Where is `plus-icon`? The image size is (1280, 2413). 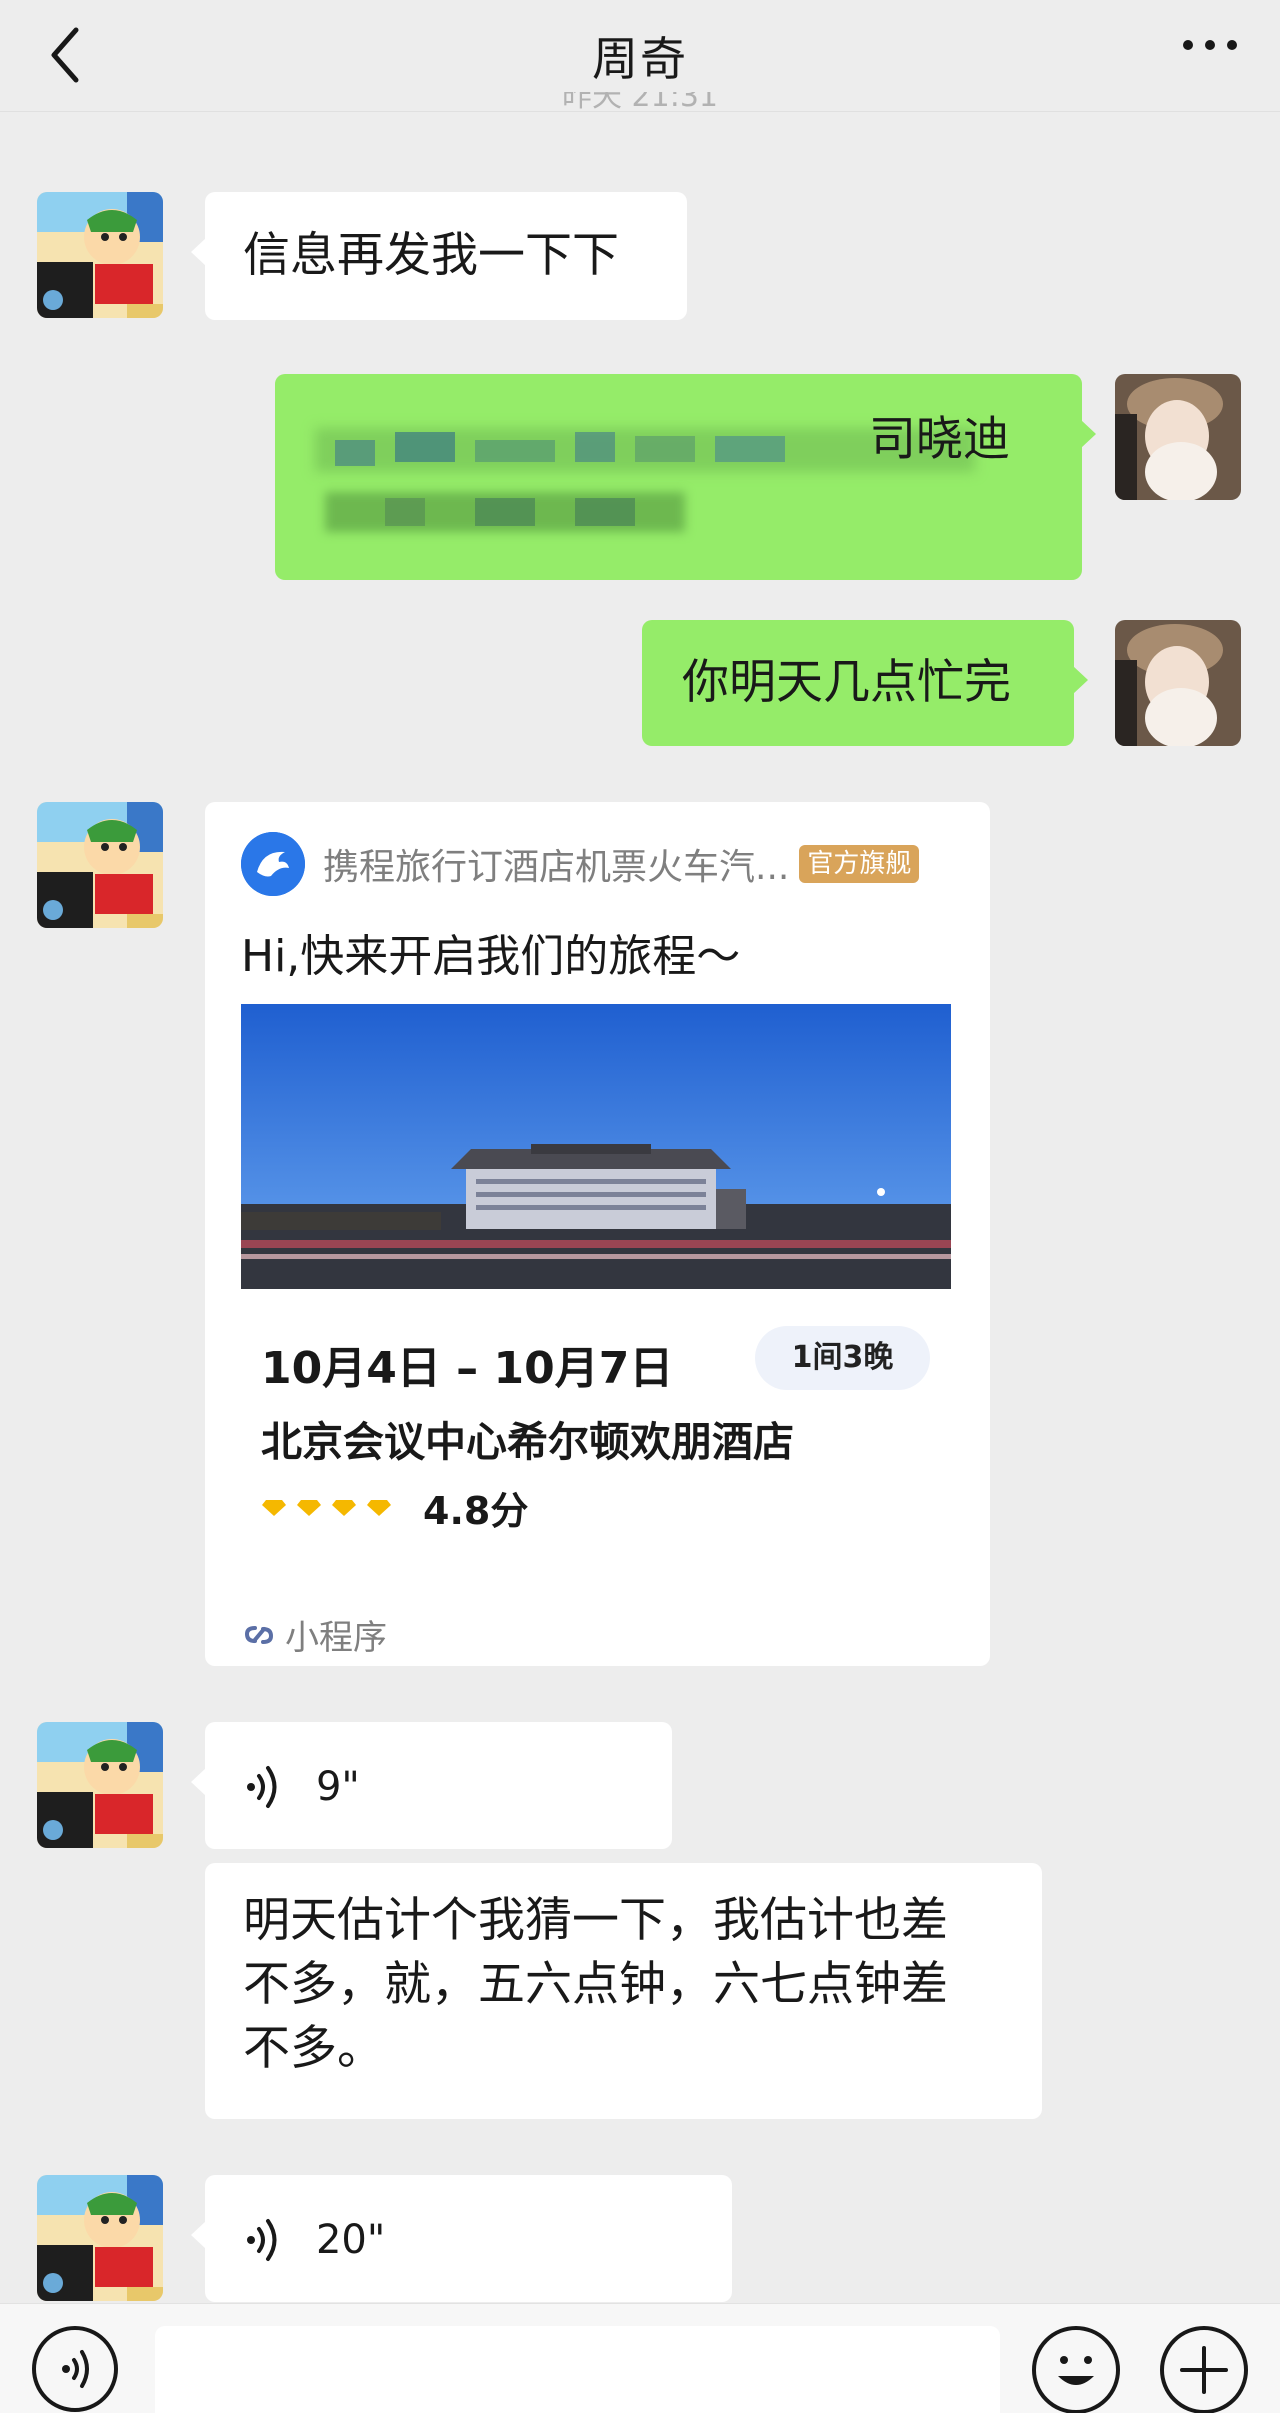
plus-icon is located at coordinates (1204, 2370).